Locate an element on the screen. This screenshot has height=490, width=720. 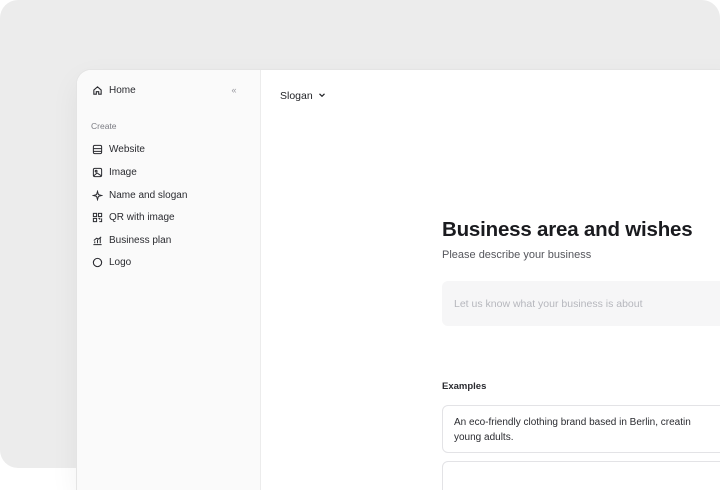
sidebar-item-qr-with-image: QR with image is located at coordinates (133, 217).